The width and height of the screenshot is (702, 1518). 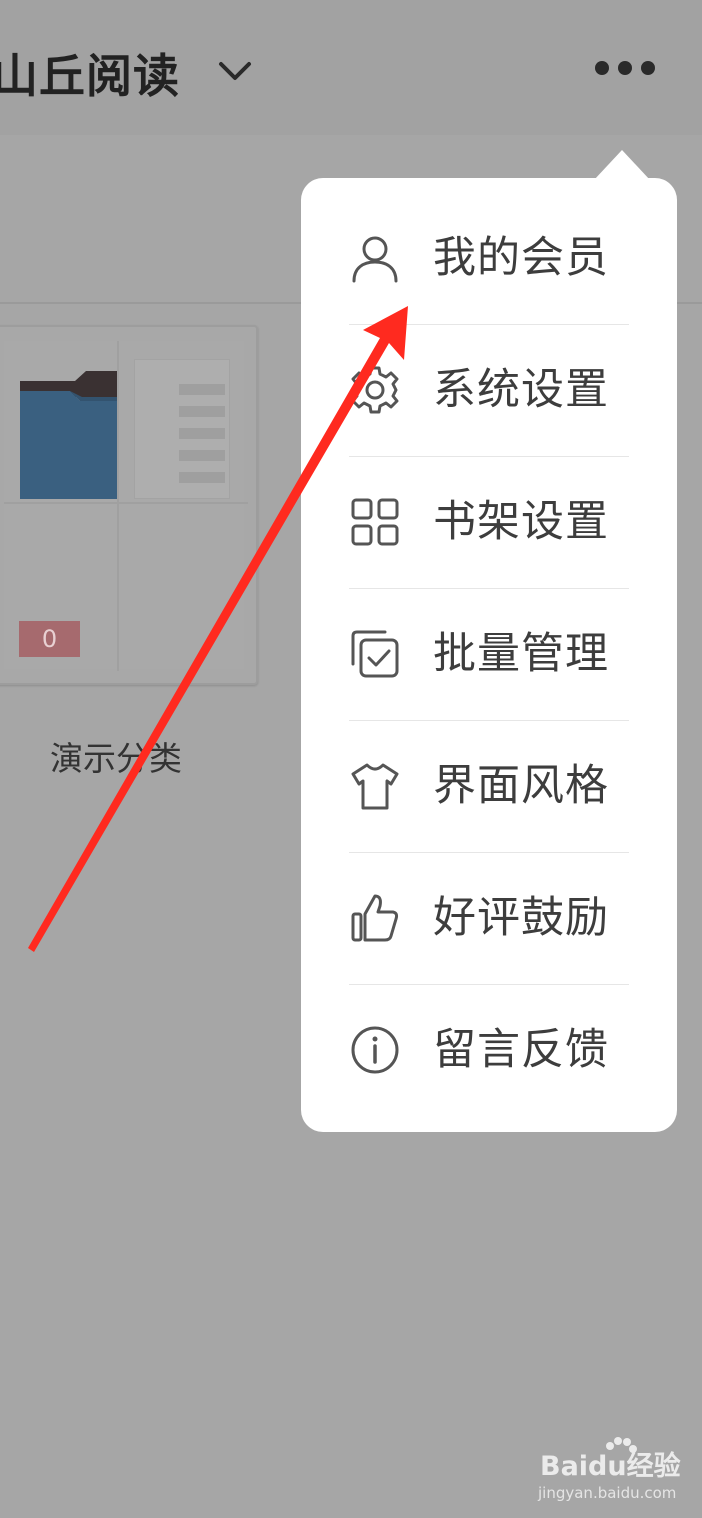 I want to click on menu-item-shelf-settings: 书架设置, so click(x=489, y=522).